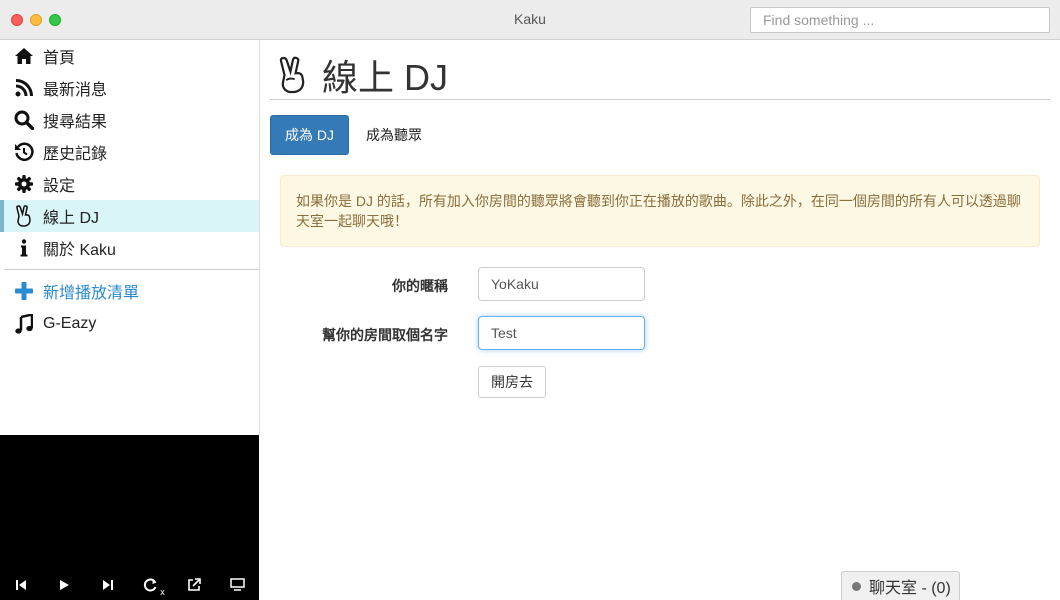  Describe the element at coordinates (900, 20) in the screenshot. I see `search-input` at that location.